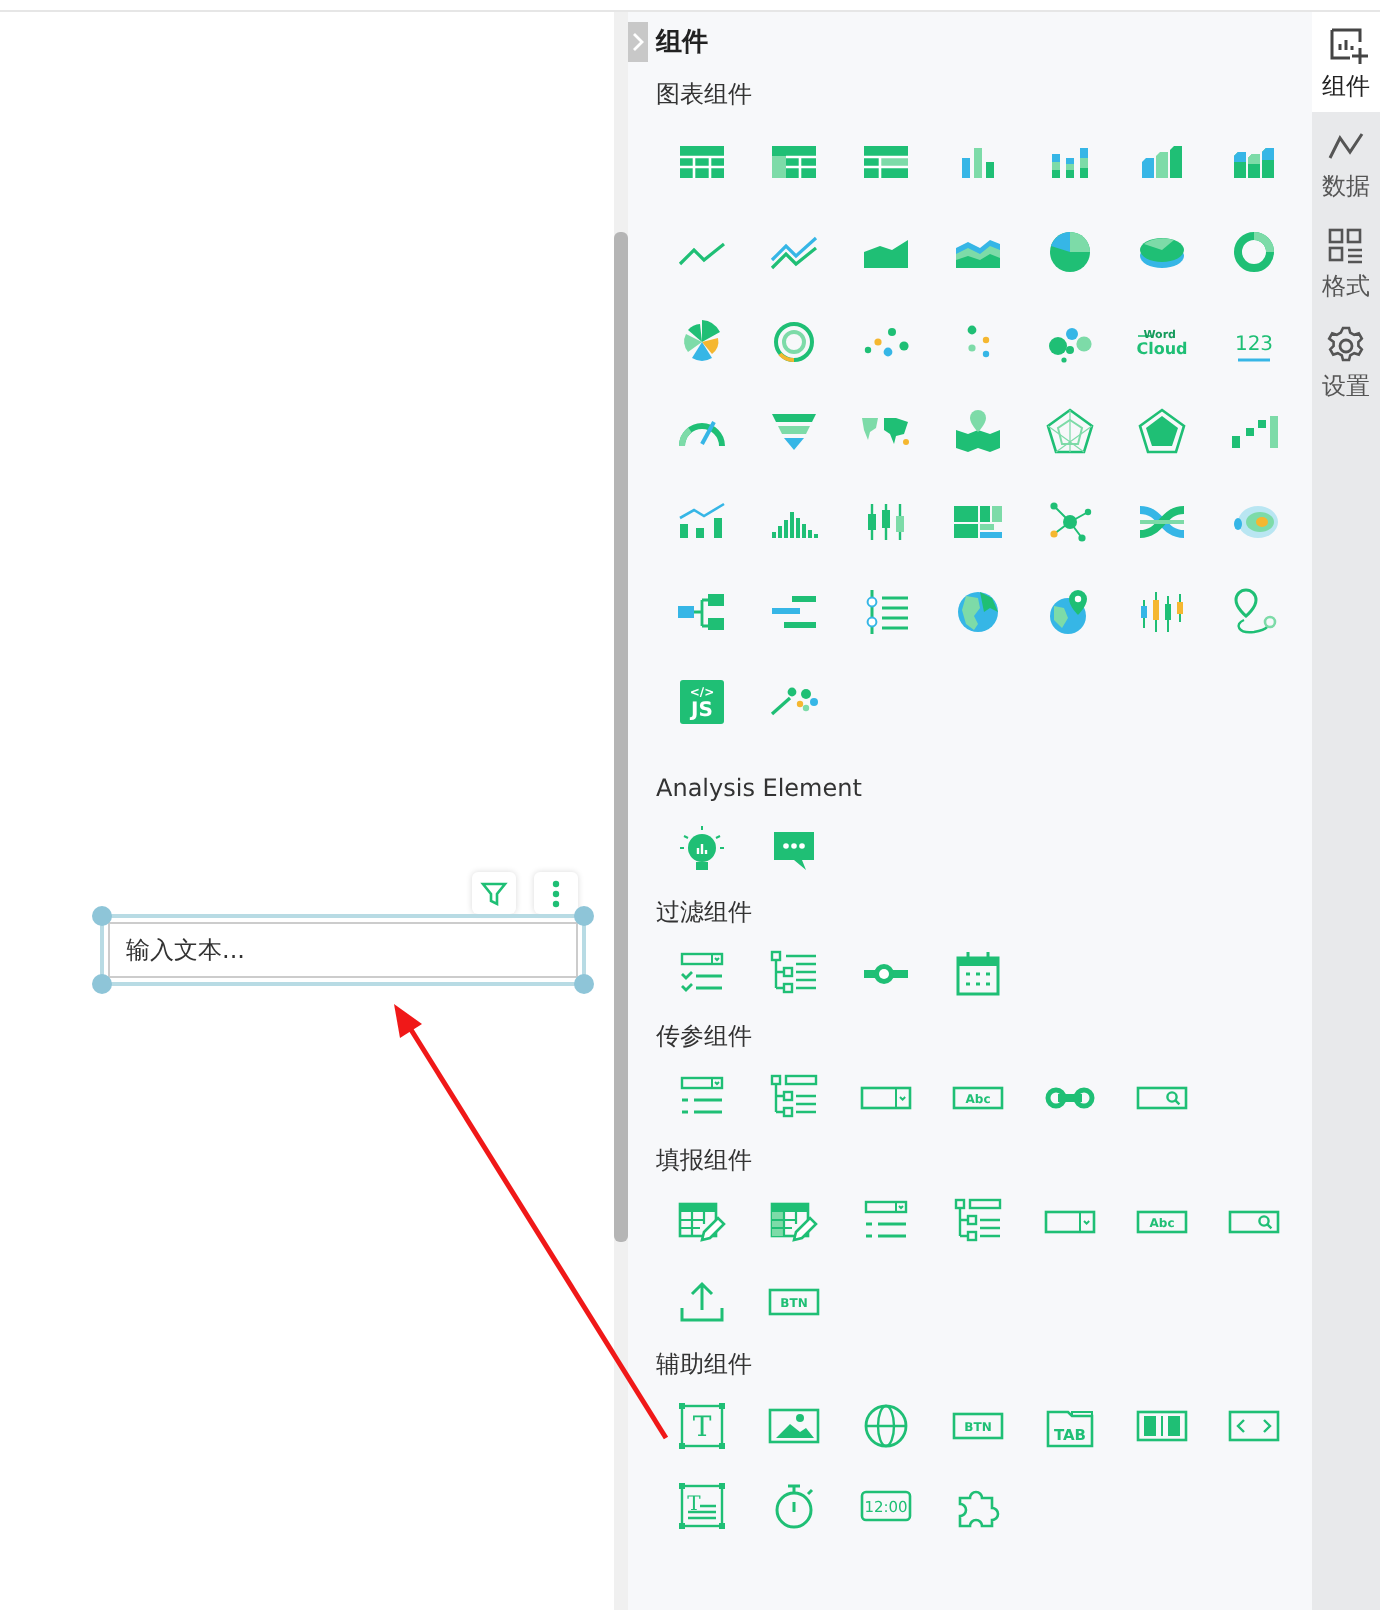  I want to click on section-title: 辅助组件, so click(705, 1365).